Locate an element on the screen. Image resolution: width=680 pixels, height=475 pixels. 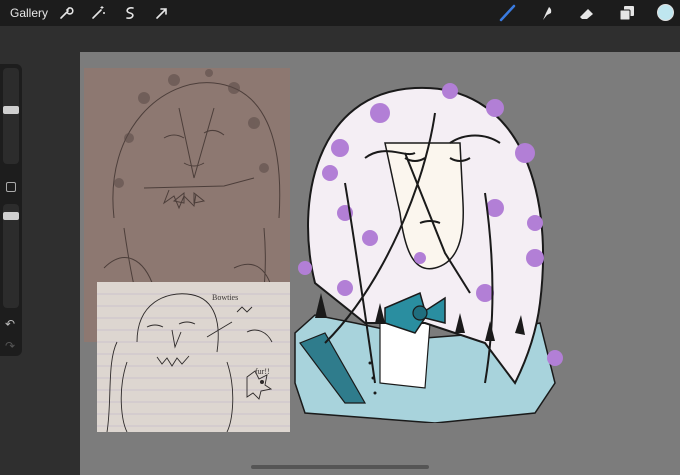
opacity-knob is located at coordinates (11, 216).